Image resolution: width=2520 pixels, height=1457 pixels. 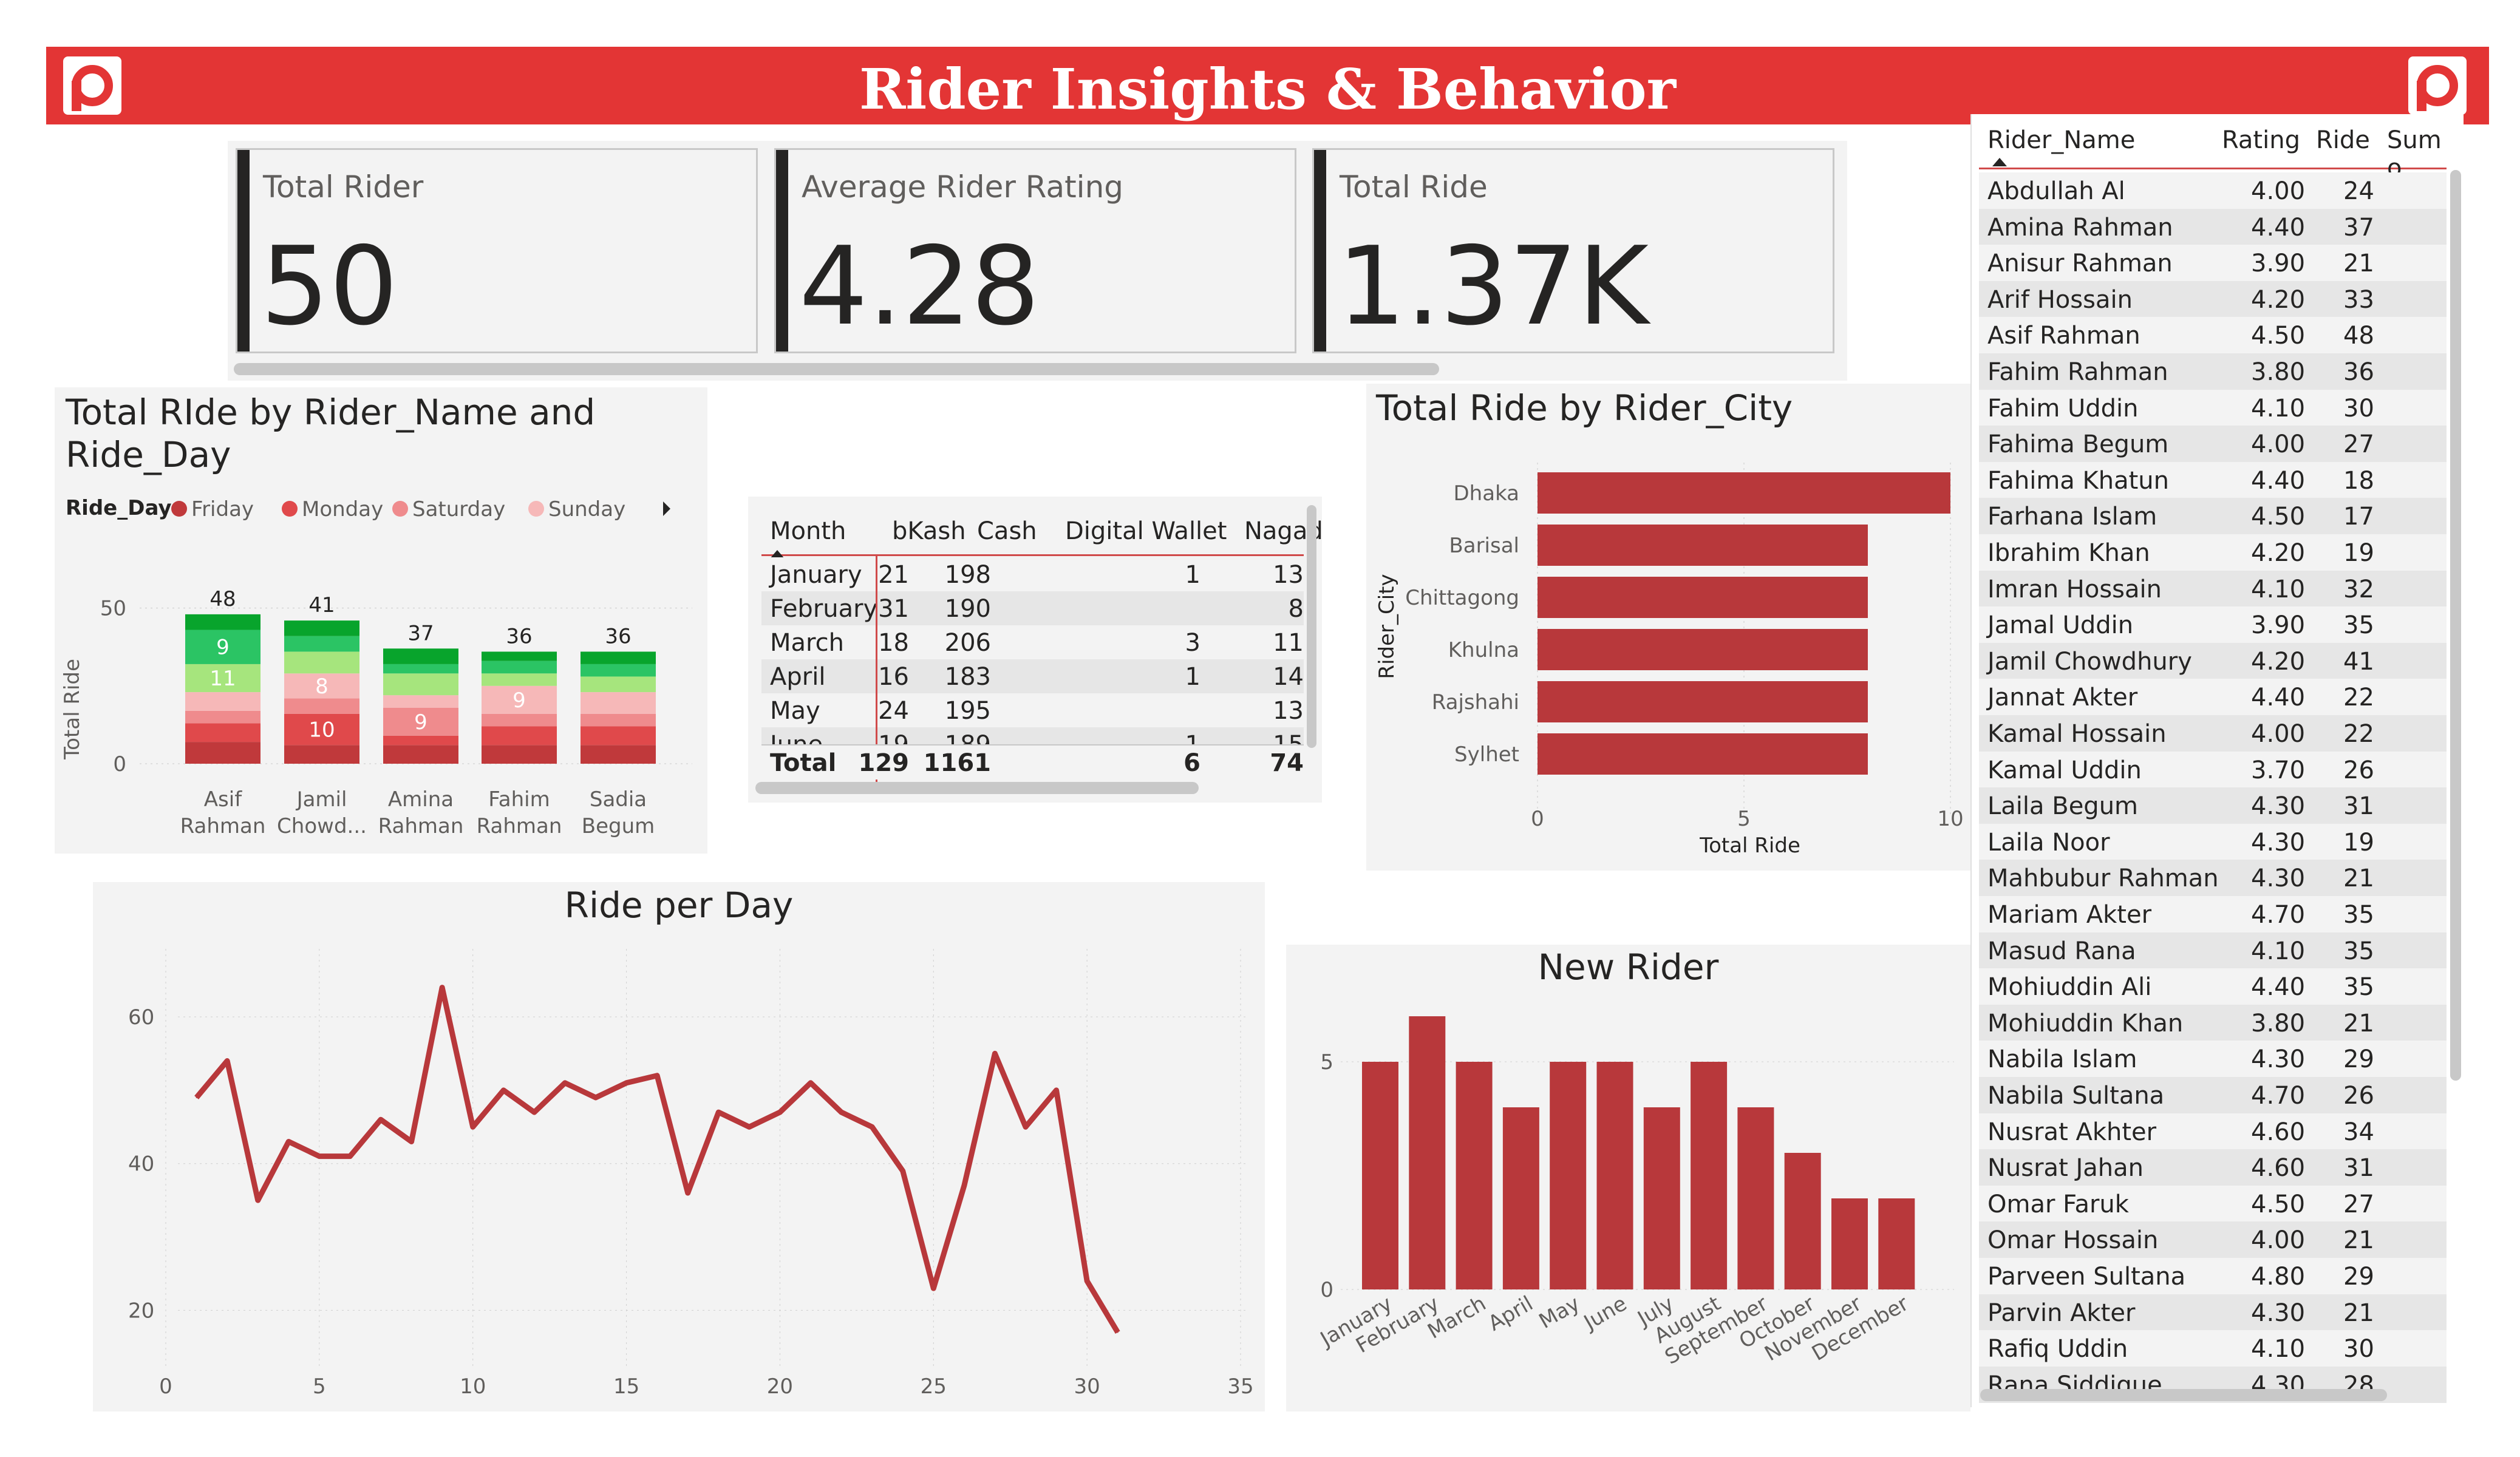 What do you see at coordinates (2213, 299) in the screenshot?
I see `table-row: Arif Hossain 4.20 33` at bounding box center [2213, 299].